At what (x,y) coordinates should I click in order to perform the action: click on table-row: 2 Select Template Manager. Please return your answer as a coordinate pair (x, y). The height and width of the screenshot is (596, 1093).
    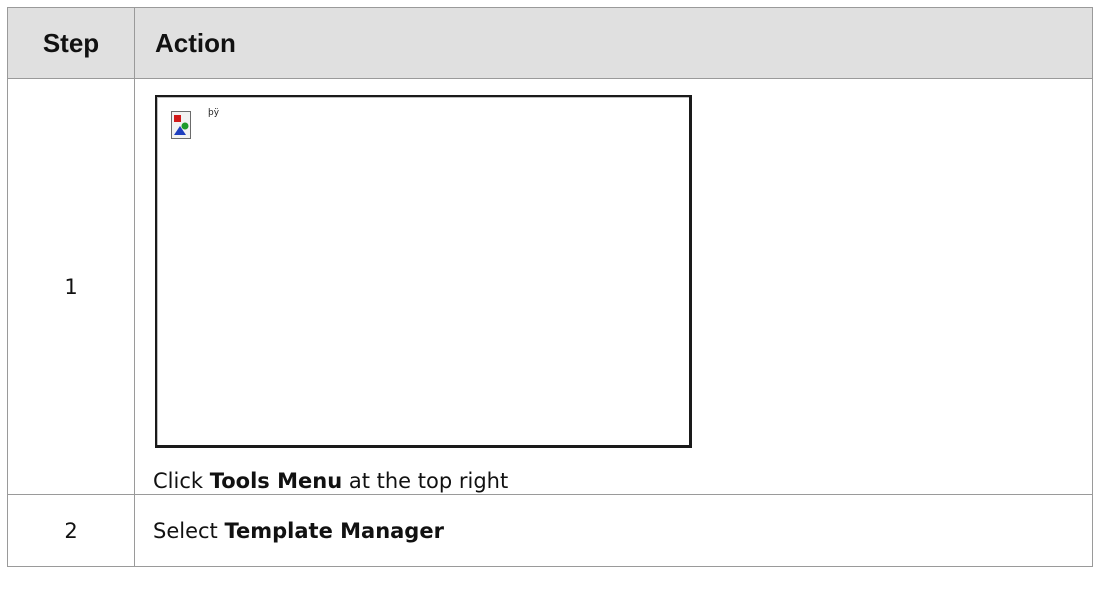
    Looking at the image, I should click on (550, 530).